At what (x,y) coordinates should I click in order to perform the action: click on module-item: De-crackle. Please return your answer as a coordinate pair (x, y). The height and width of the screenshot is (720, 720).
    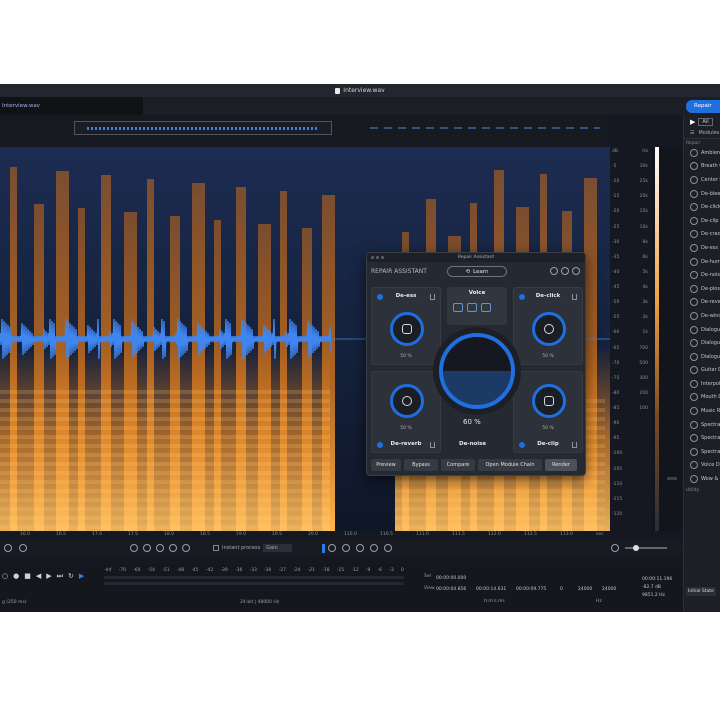
    Looking at the image, I should click on (702, 235).